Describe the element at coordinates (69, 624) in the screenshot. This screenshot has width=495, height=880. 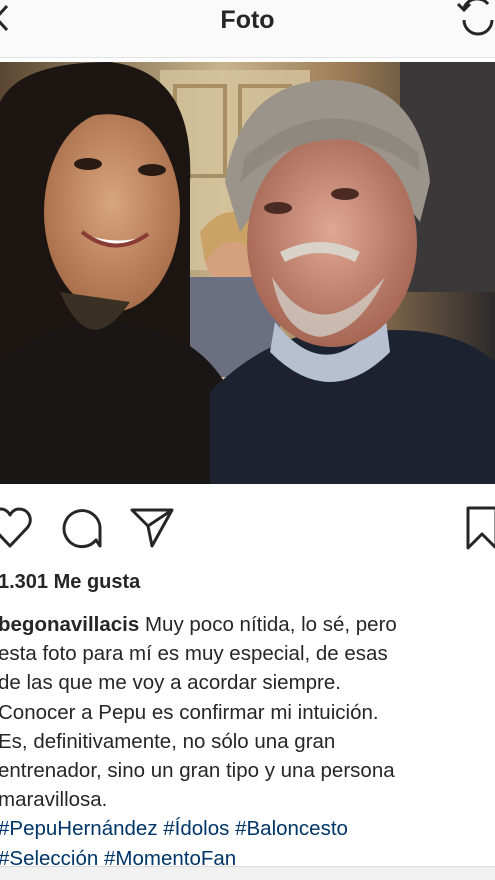
I see `username-link: begonavillacis` at that location.